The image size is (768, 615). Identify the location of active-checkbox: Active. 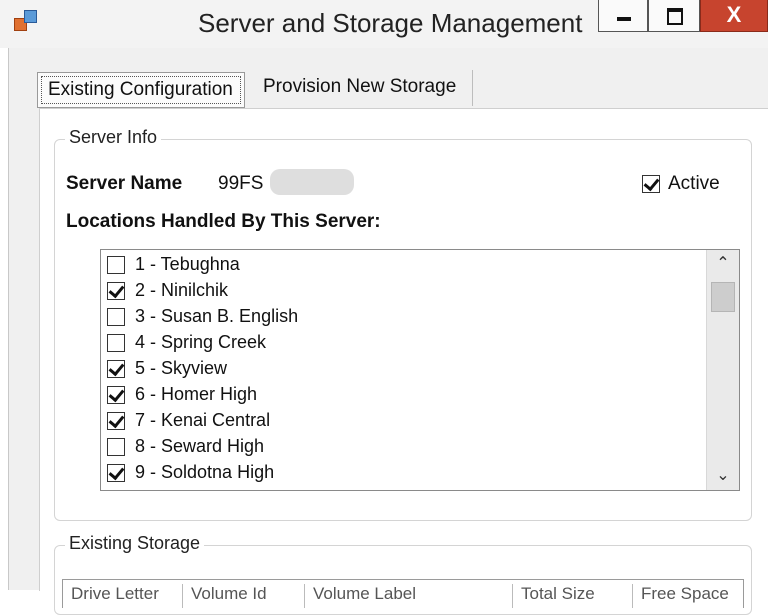
(681, 184).